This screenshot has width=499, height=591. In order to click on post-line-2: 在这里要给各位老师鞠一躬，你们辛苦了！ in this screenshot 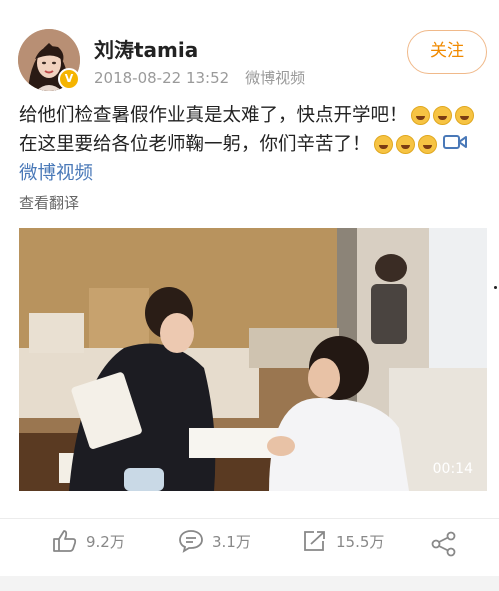, I will do `click(254, 144)`.